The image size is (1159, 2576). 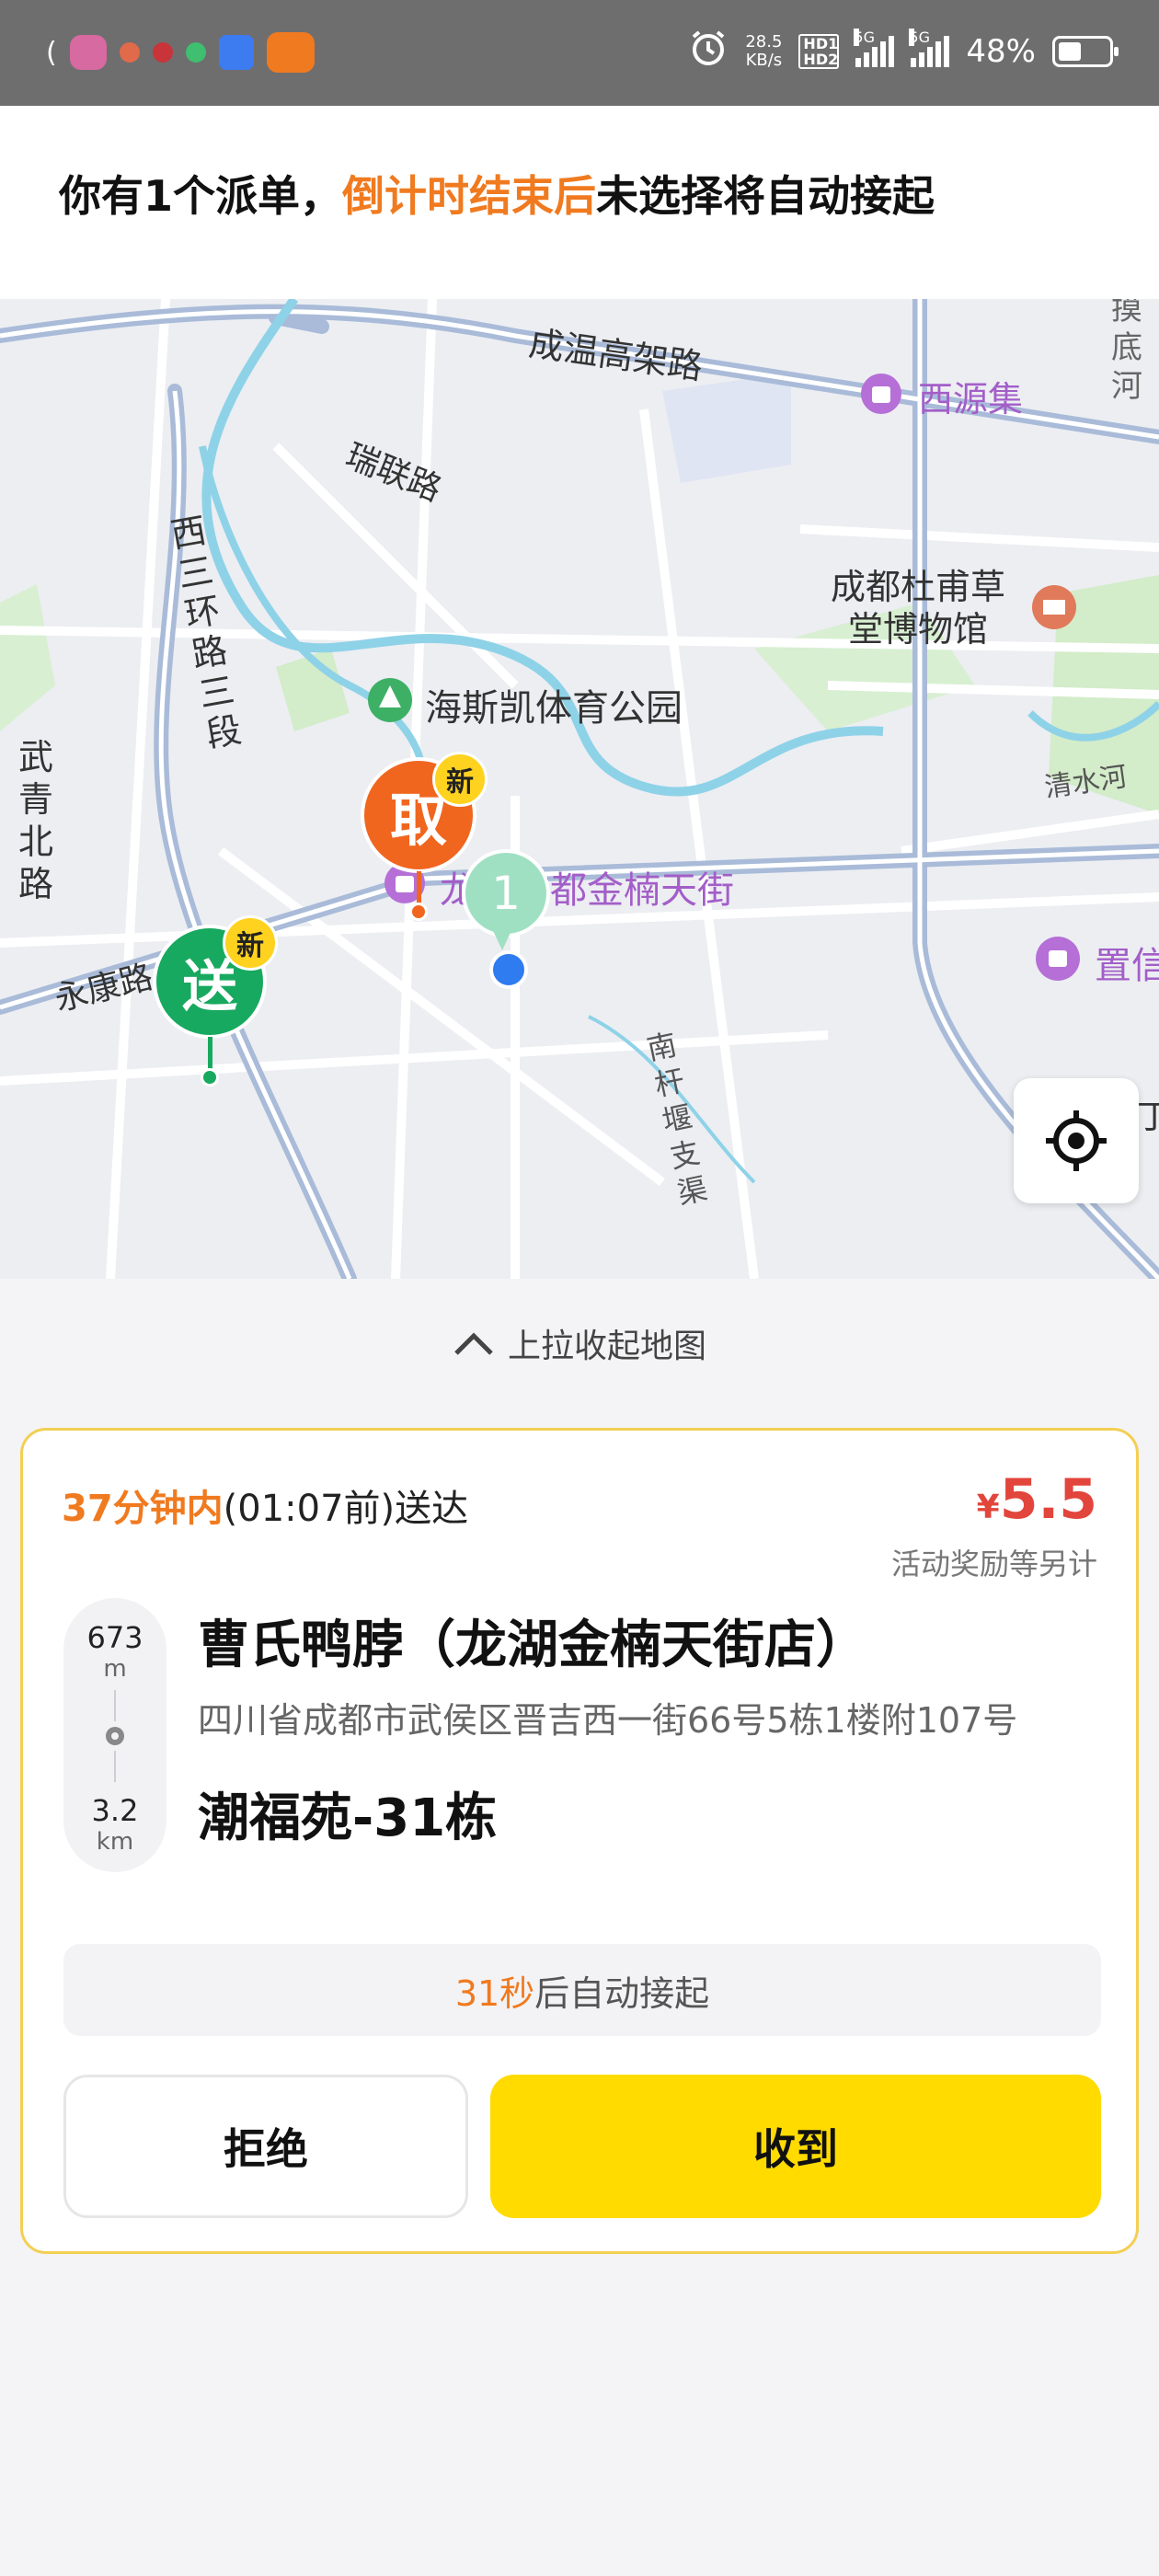 I want to click on poi-museum-icon, so click(x=1054, y=607).